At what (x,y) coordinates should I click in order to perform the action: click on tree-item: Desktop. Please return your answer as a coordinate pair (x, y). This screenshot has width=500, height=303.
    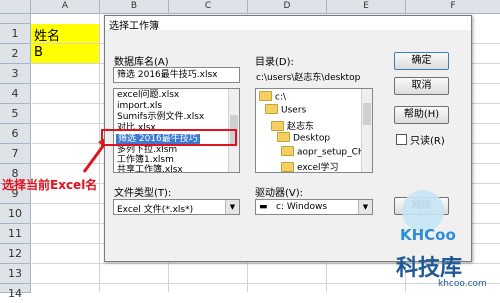
    Looking at the image, I should click on (303, 138).